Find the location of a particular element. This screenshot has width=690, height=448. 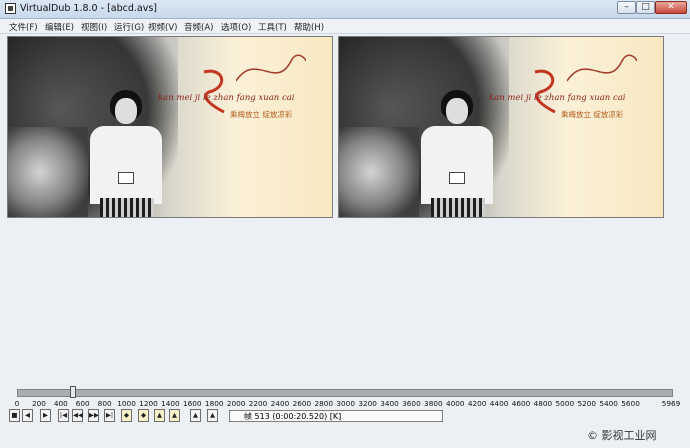

toolbar-play-input-button: ▲ is located at coordinates (212, 415).